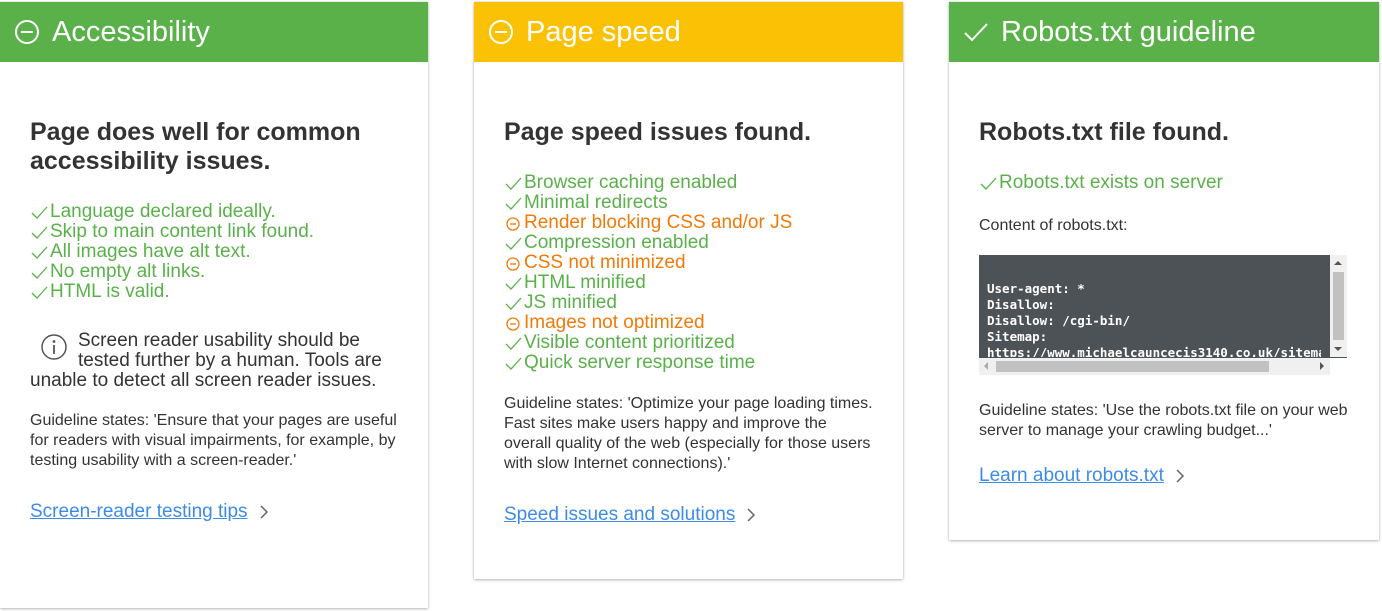 This screenshot has height=611, width=1382. What do you see at coordinates (640, 362) in the screenshot?
I see `check-item-text: Quick server response time` at bounding box center [640, 362].